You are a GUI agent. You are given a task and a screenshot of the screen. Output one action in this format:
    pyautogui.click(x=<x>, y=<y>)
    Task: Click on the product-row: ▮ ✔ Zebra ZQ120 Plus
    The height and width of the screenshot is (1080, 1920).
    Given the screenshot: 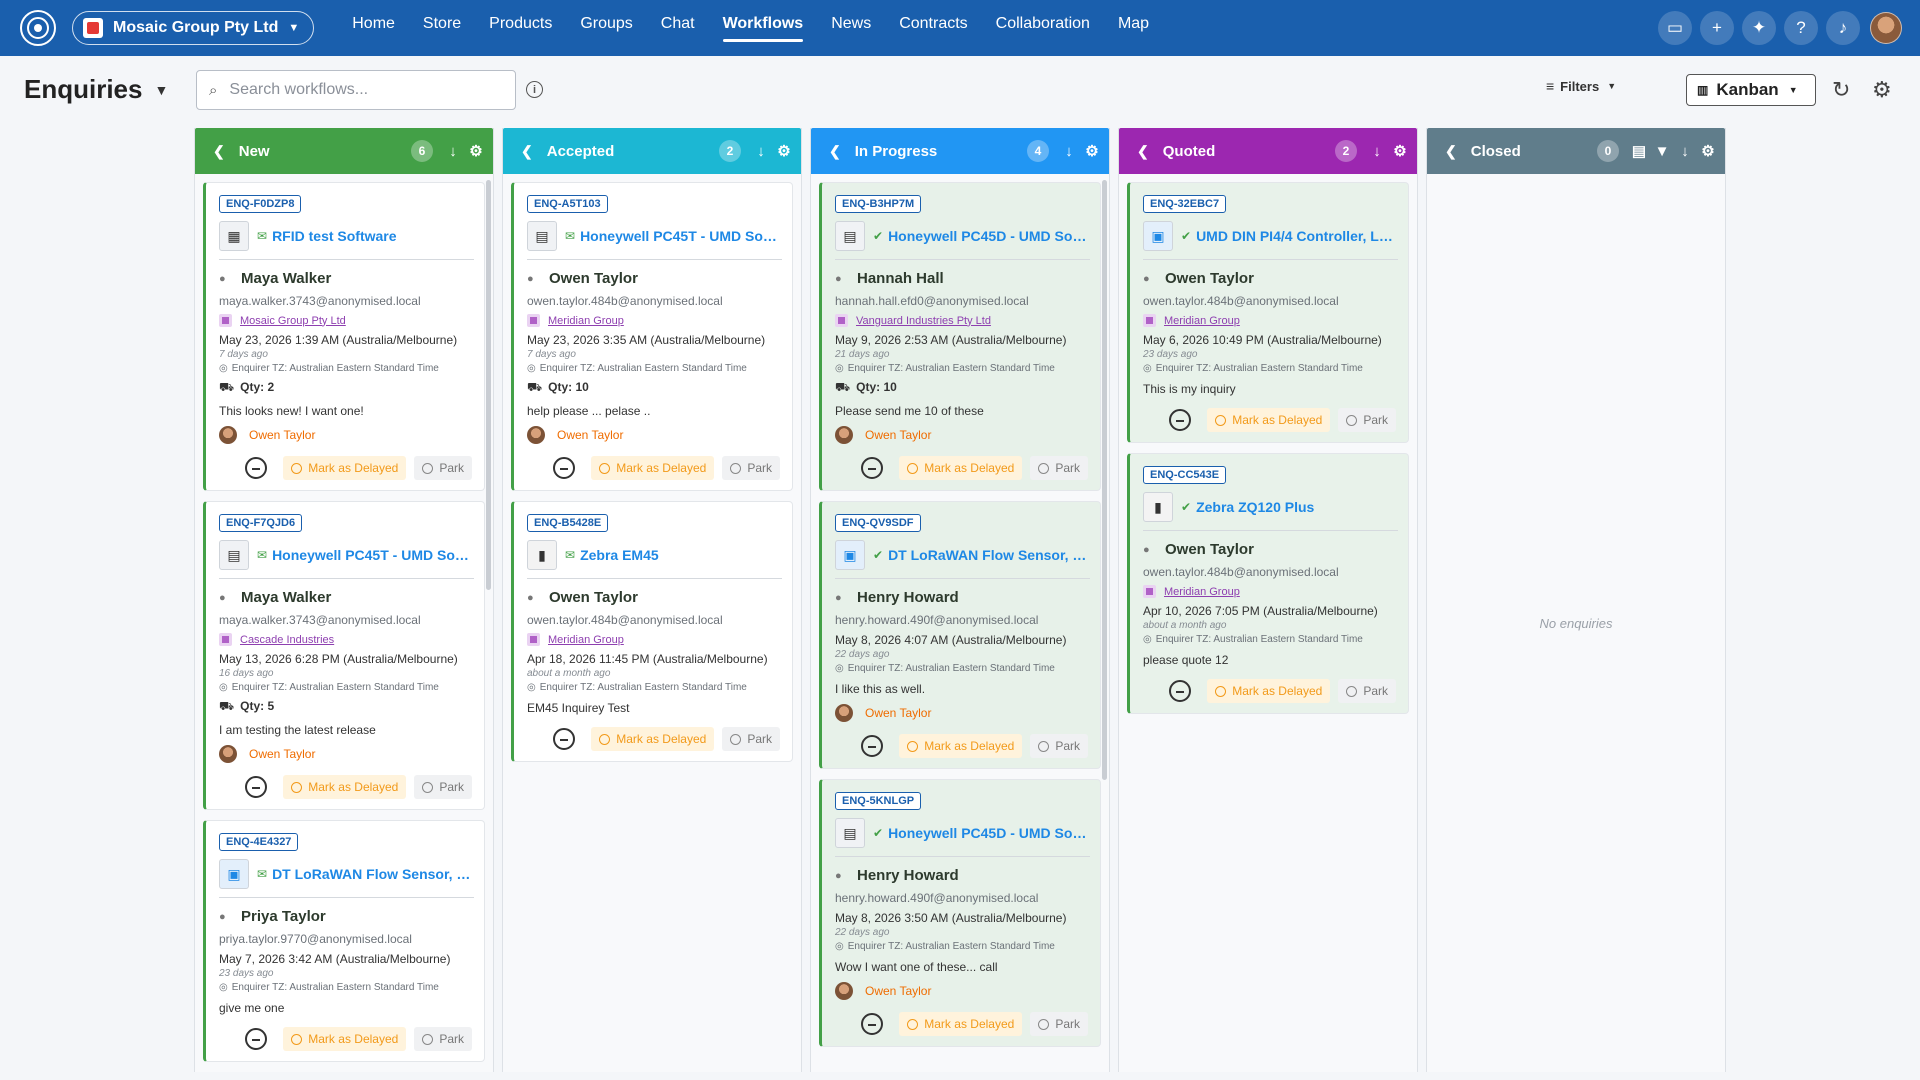 What is the action you would take?
    pyautogui.click(x=1269, y=507)
    